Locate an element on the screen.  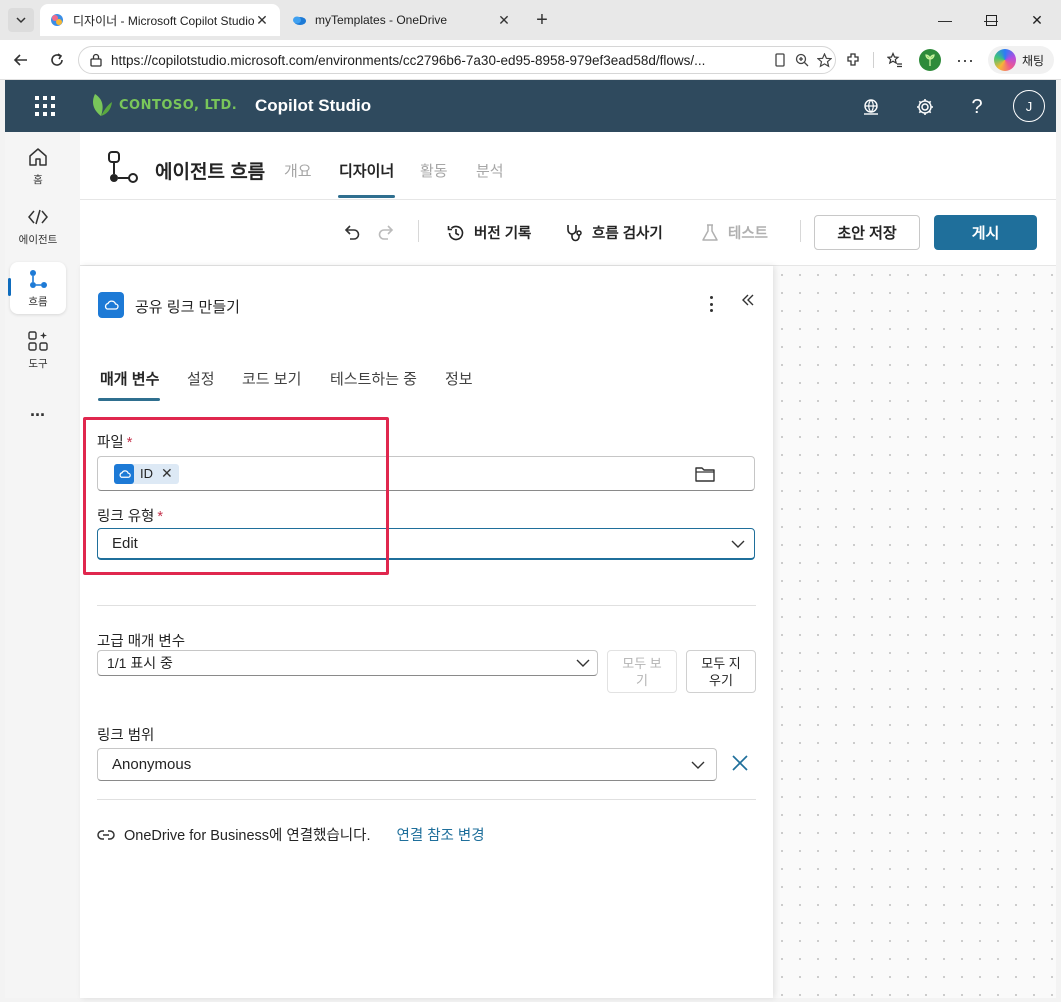
collapse-panel-icon is located at coordinates (748, 300).